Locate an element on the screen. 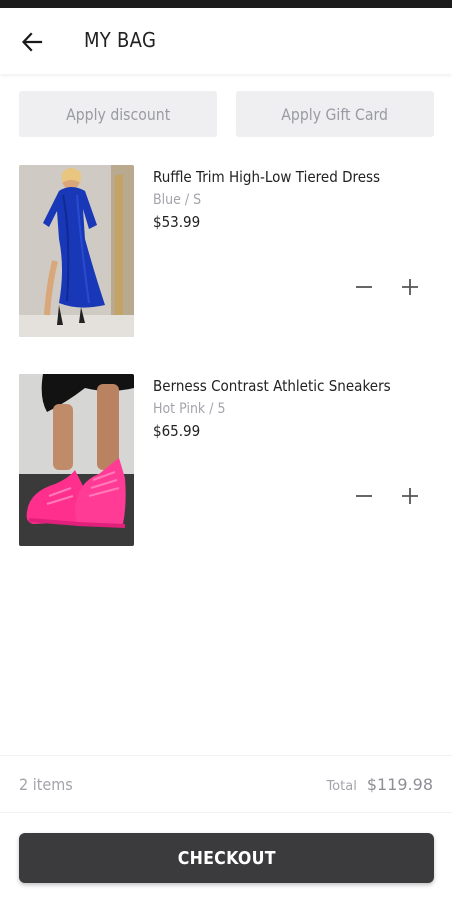 The image size is (452, 900). arrow-left-icon is located at coordinates (32, 42).